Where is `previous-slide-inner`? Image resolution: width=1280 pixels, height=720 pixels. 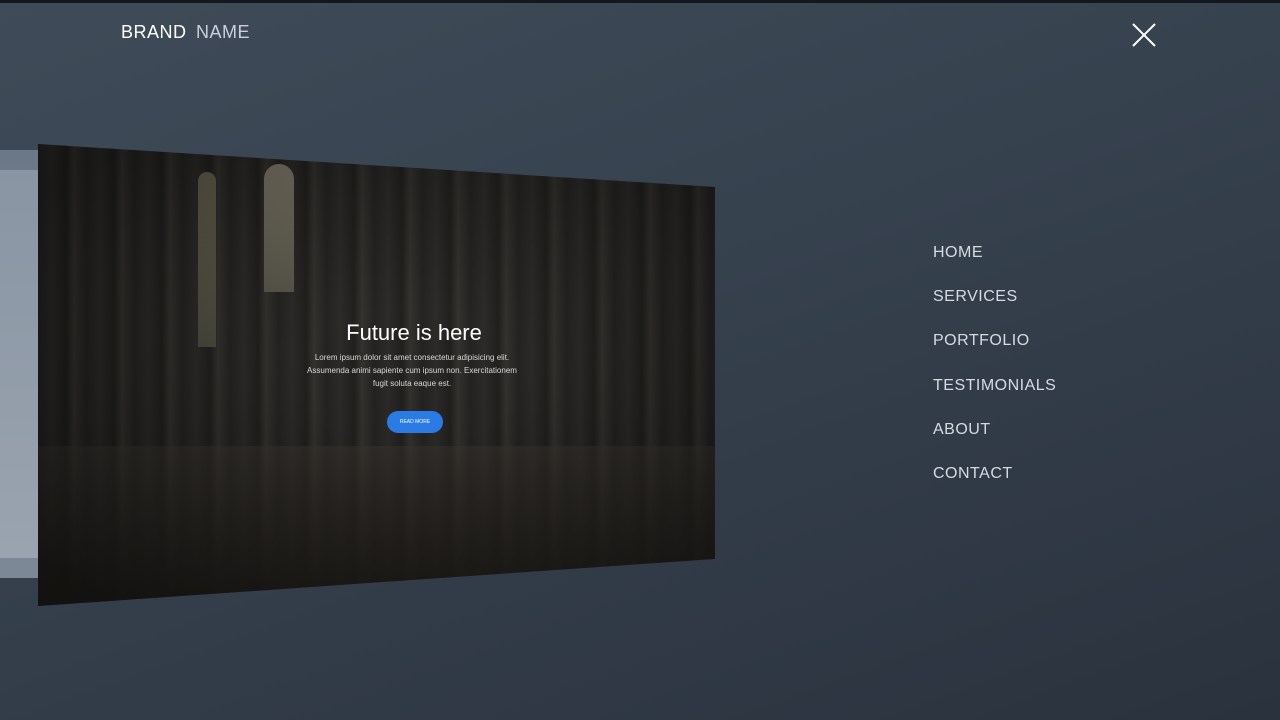 previous-slide-inner is located at coordinates (20, 364).